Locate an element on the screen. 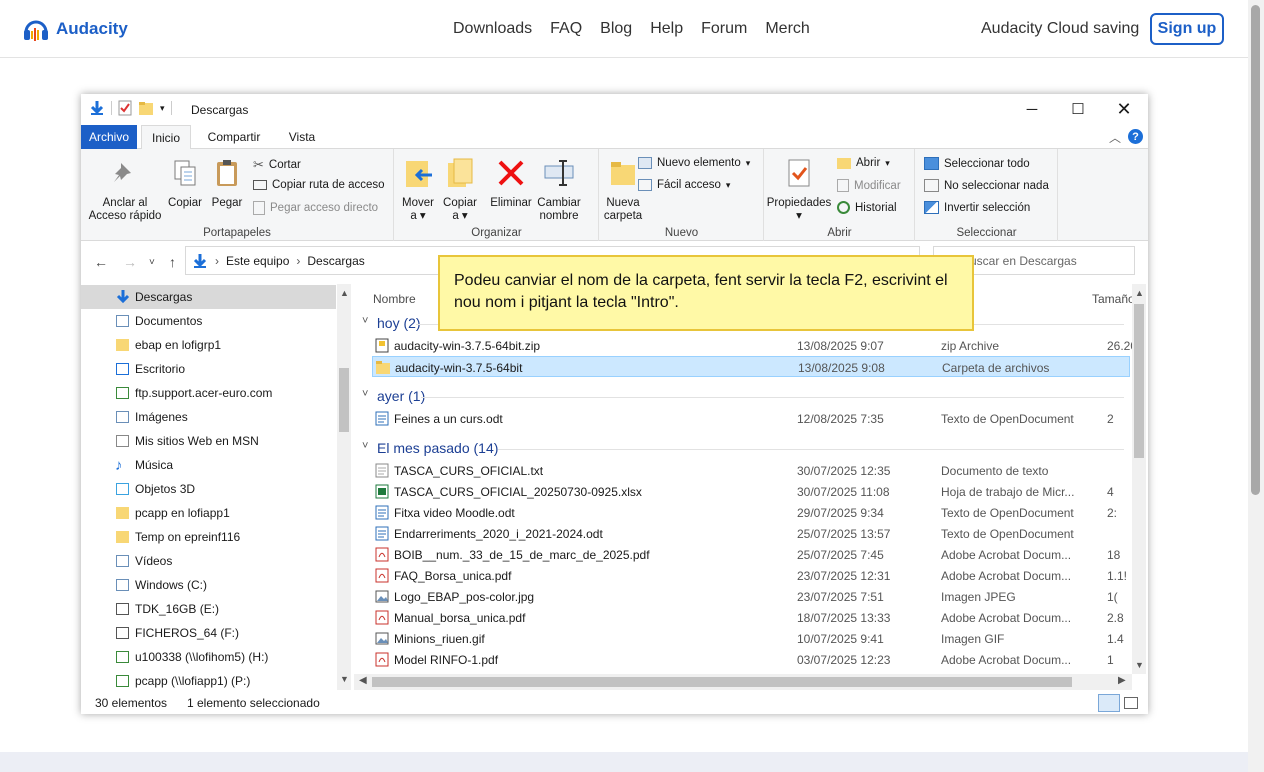  pin-quick-access-button: Anclar al Acceso rápido is located at coordinates (125, 190).